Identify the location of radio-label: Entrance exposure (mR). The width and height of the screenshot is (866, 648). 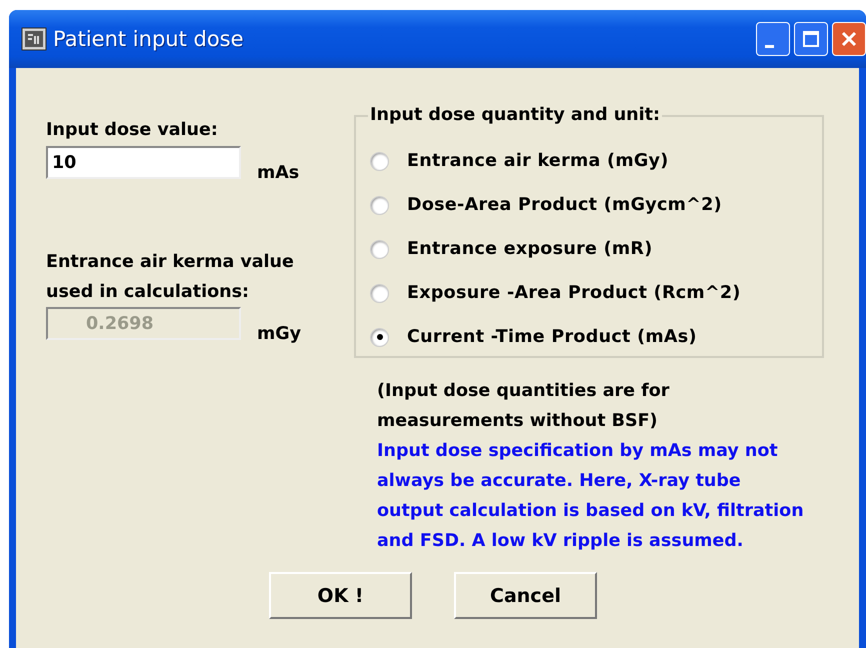
(529, 249).